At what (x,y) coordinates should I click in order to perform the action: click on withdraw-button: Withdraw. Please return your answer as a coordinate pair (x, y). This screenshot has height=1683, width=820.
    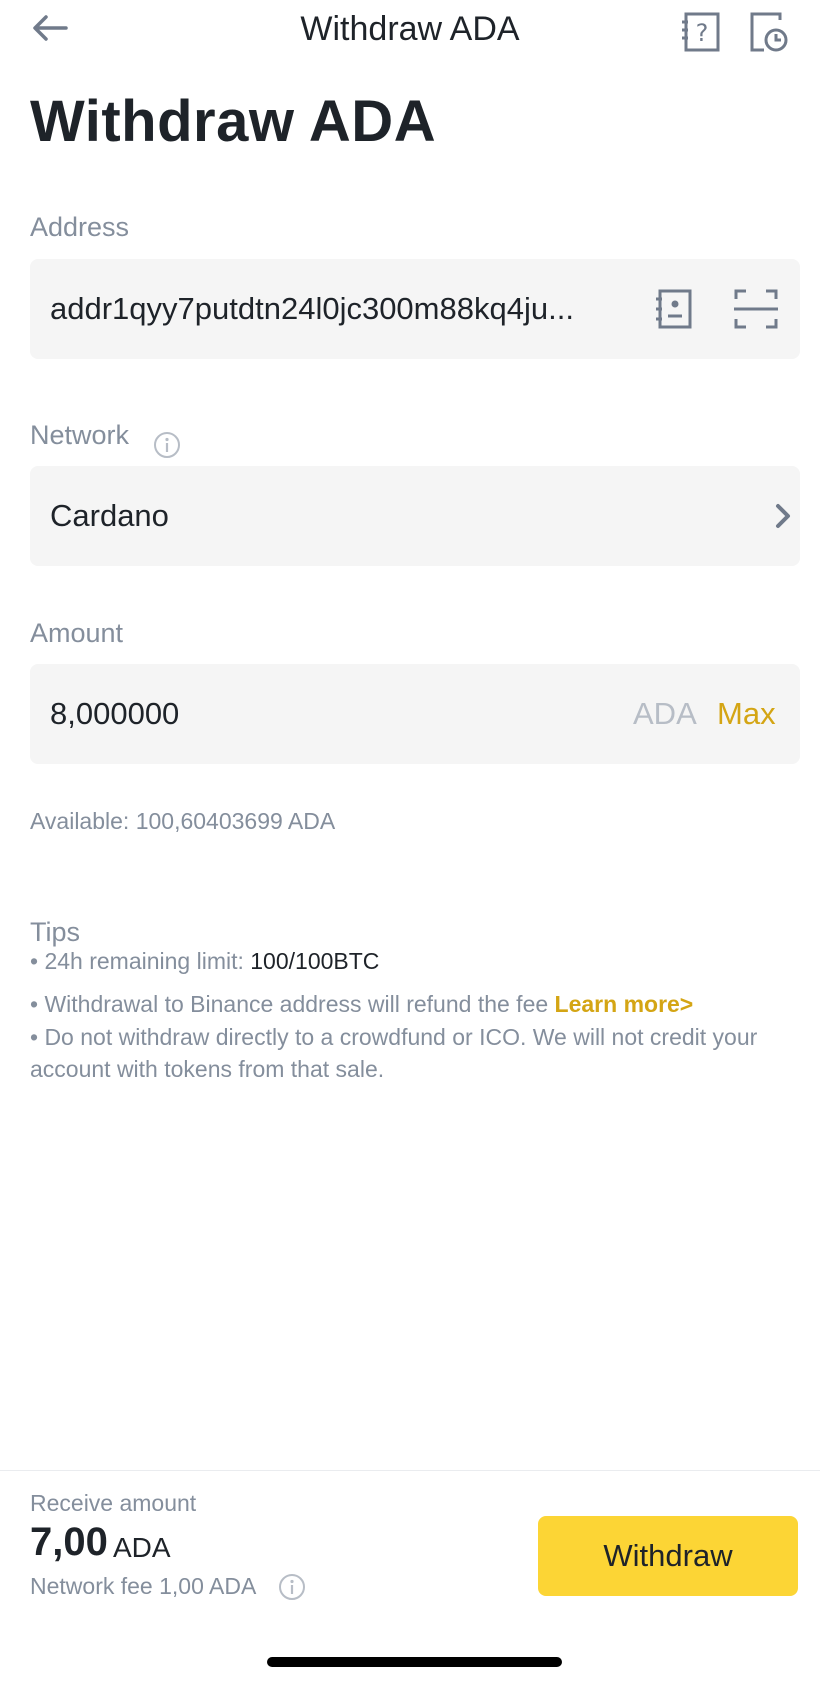
    Looking at the image, I should click on (668, 1556).